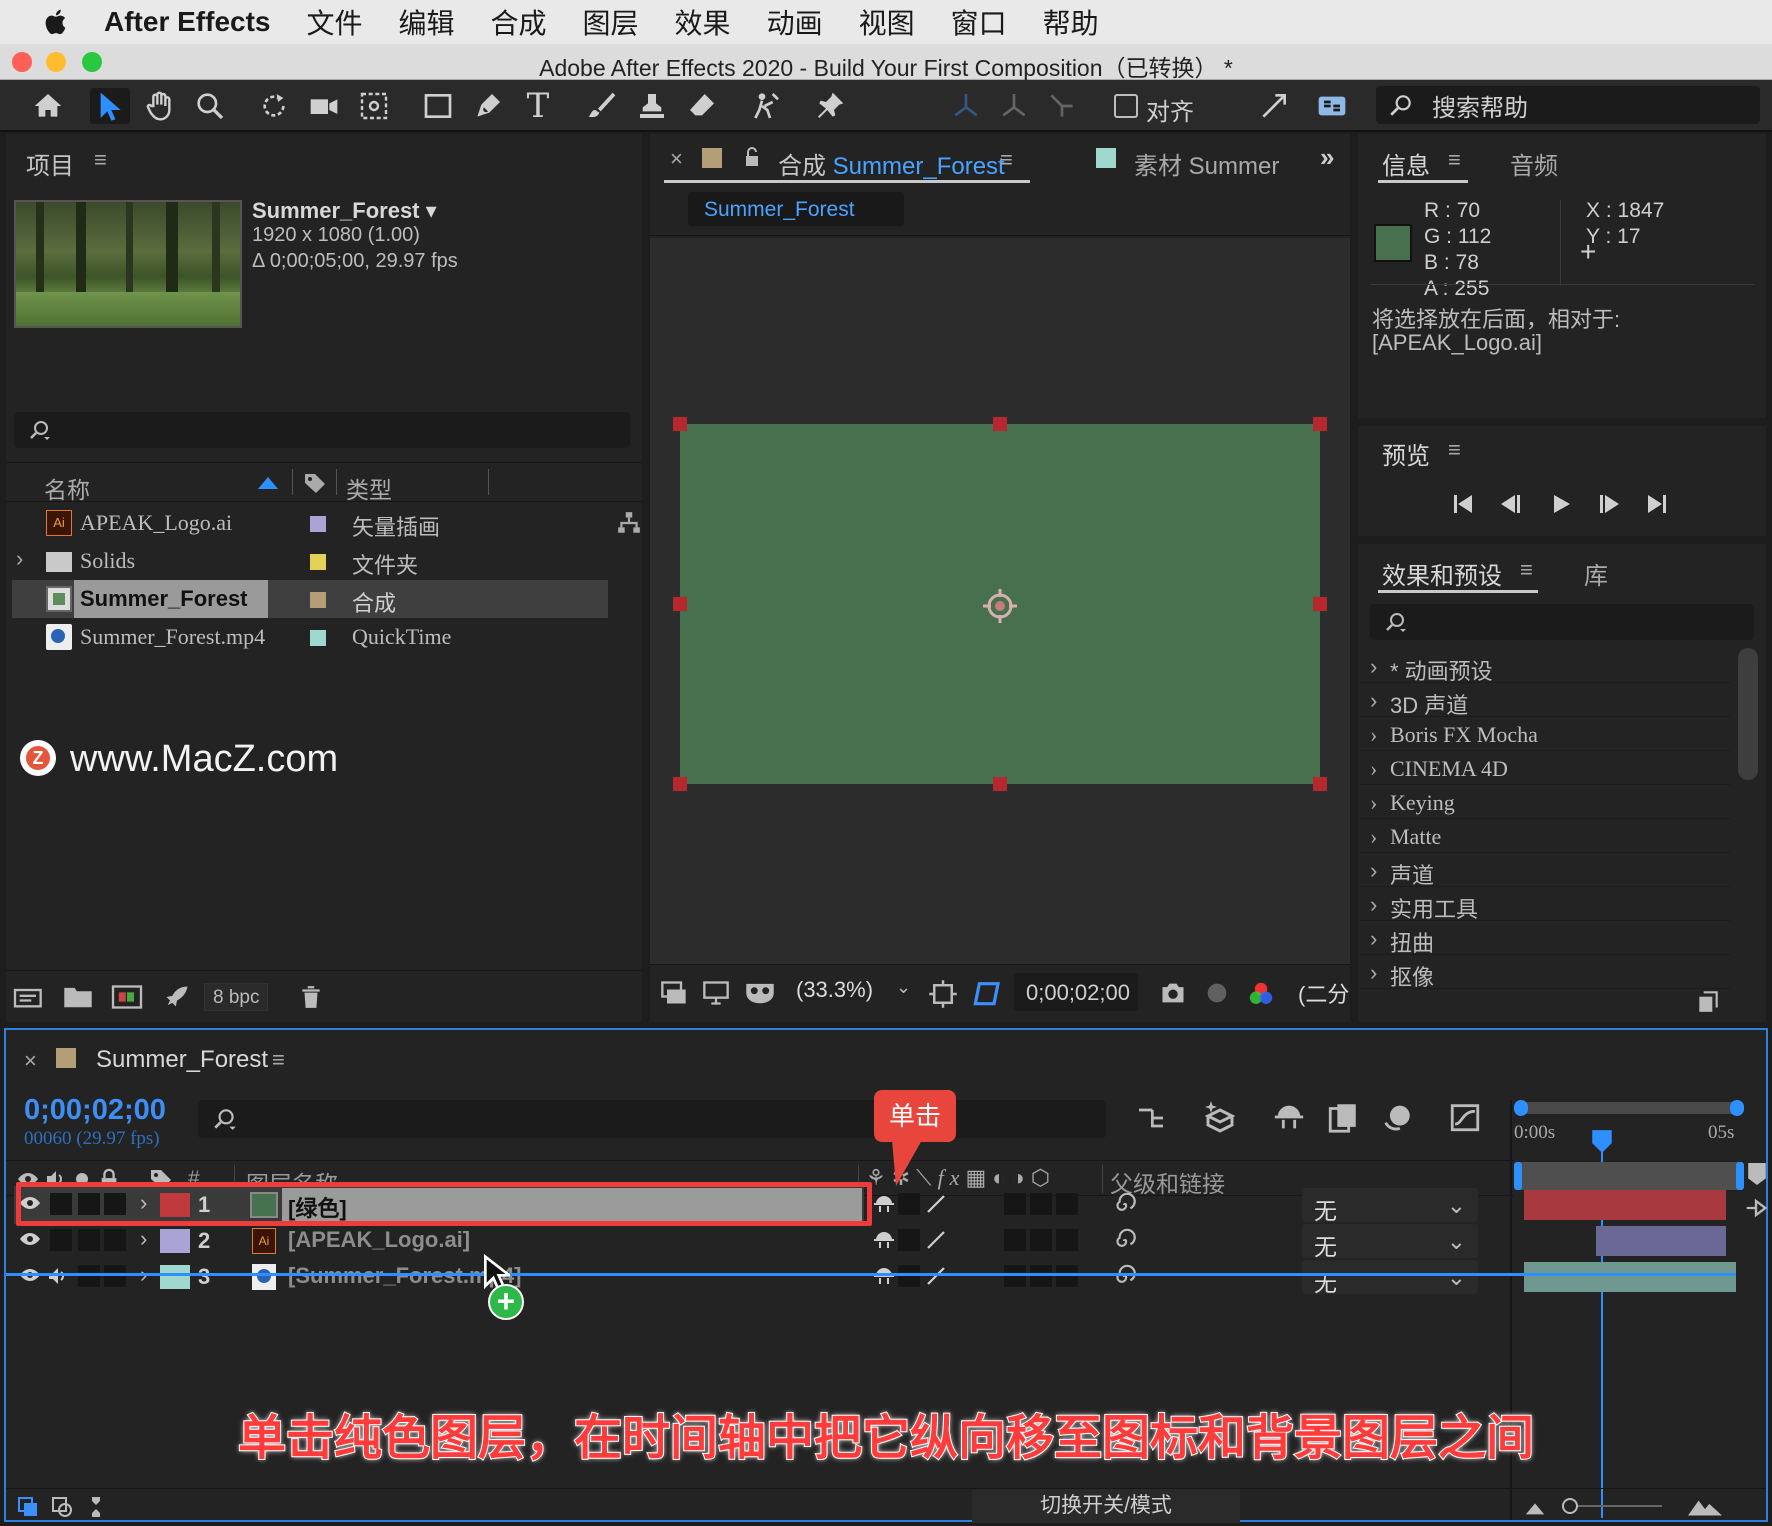 This screenshot has width=1772, height=1526. I want to click on resolution-dropdown: (二分, so click(1323, 993).